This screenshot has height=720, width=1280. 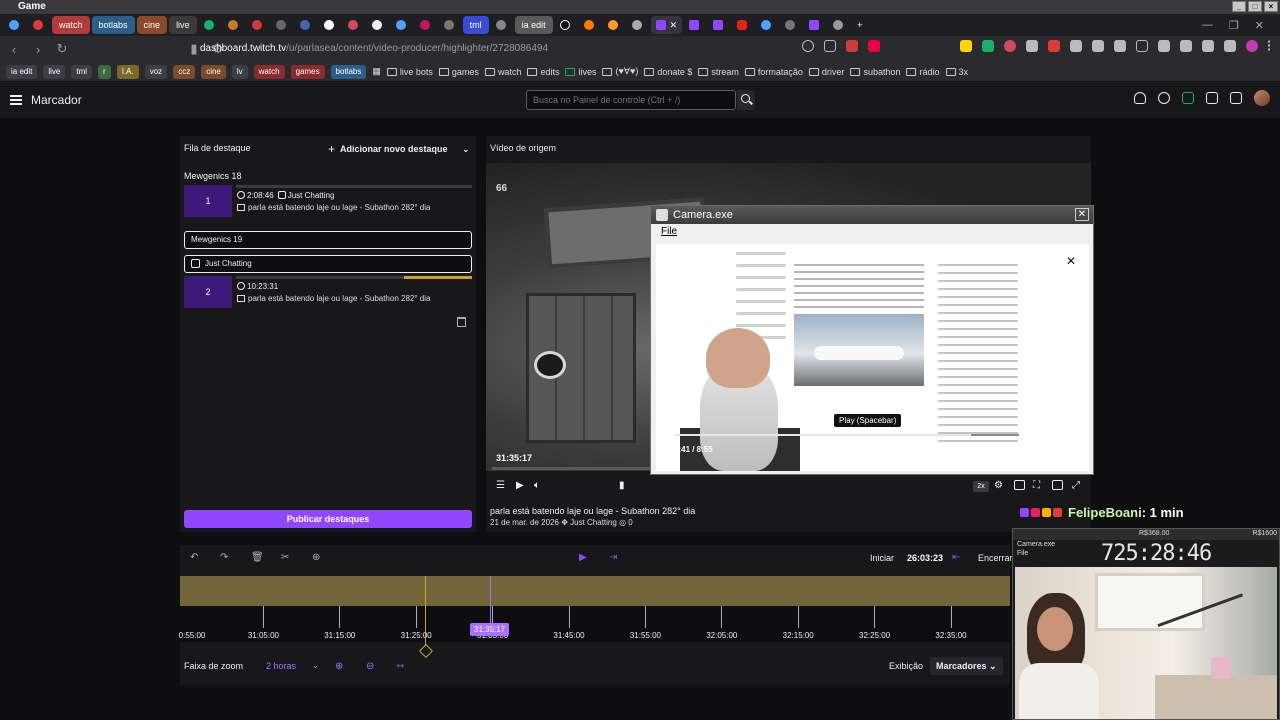 What do you see at coordinates (956, 557) in the screenshot?
I see `set-start-icon: ⇤` at bounding box center [956, 557].